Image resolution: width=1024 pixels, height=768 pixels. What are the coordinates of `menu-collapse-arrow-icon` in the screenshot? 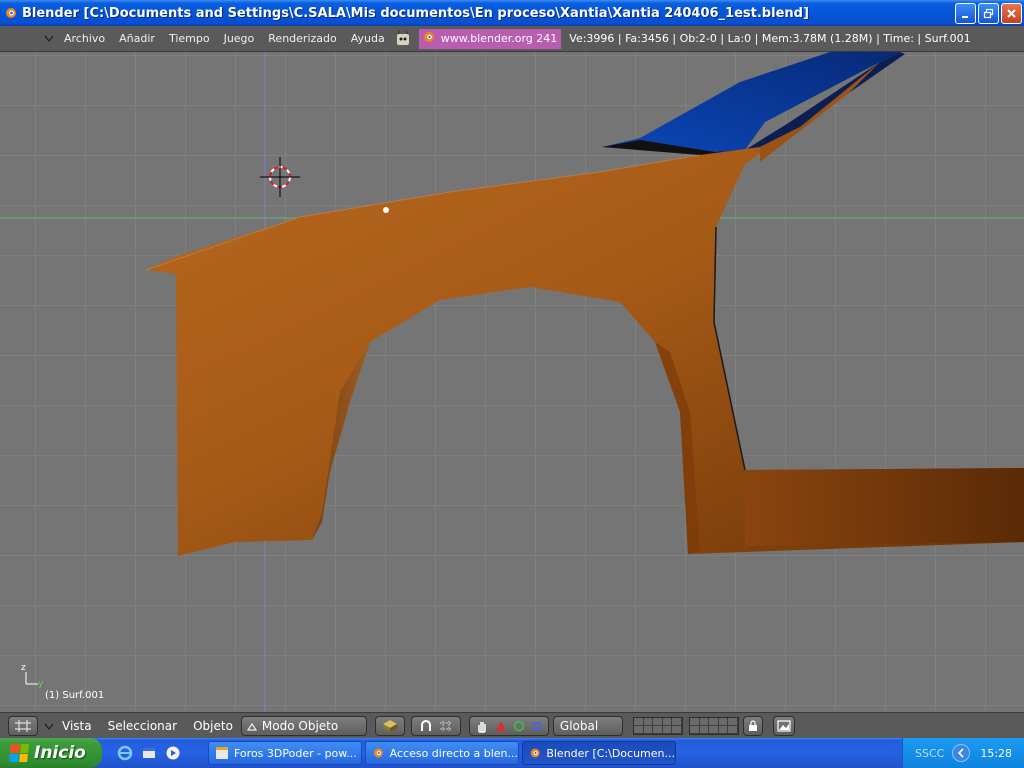 It's located at (50, 38).